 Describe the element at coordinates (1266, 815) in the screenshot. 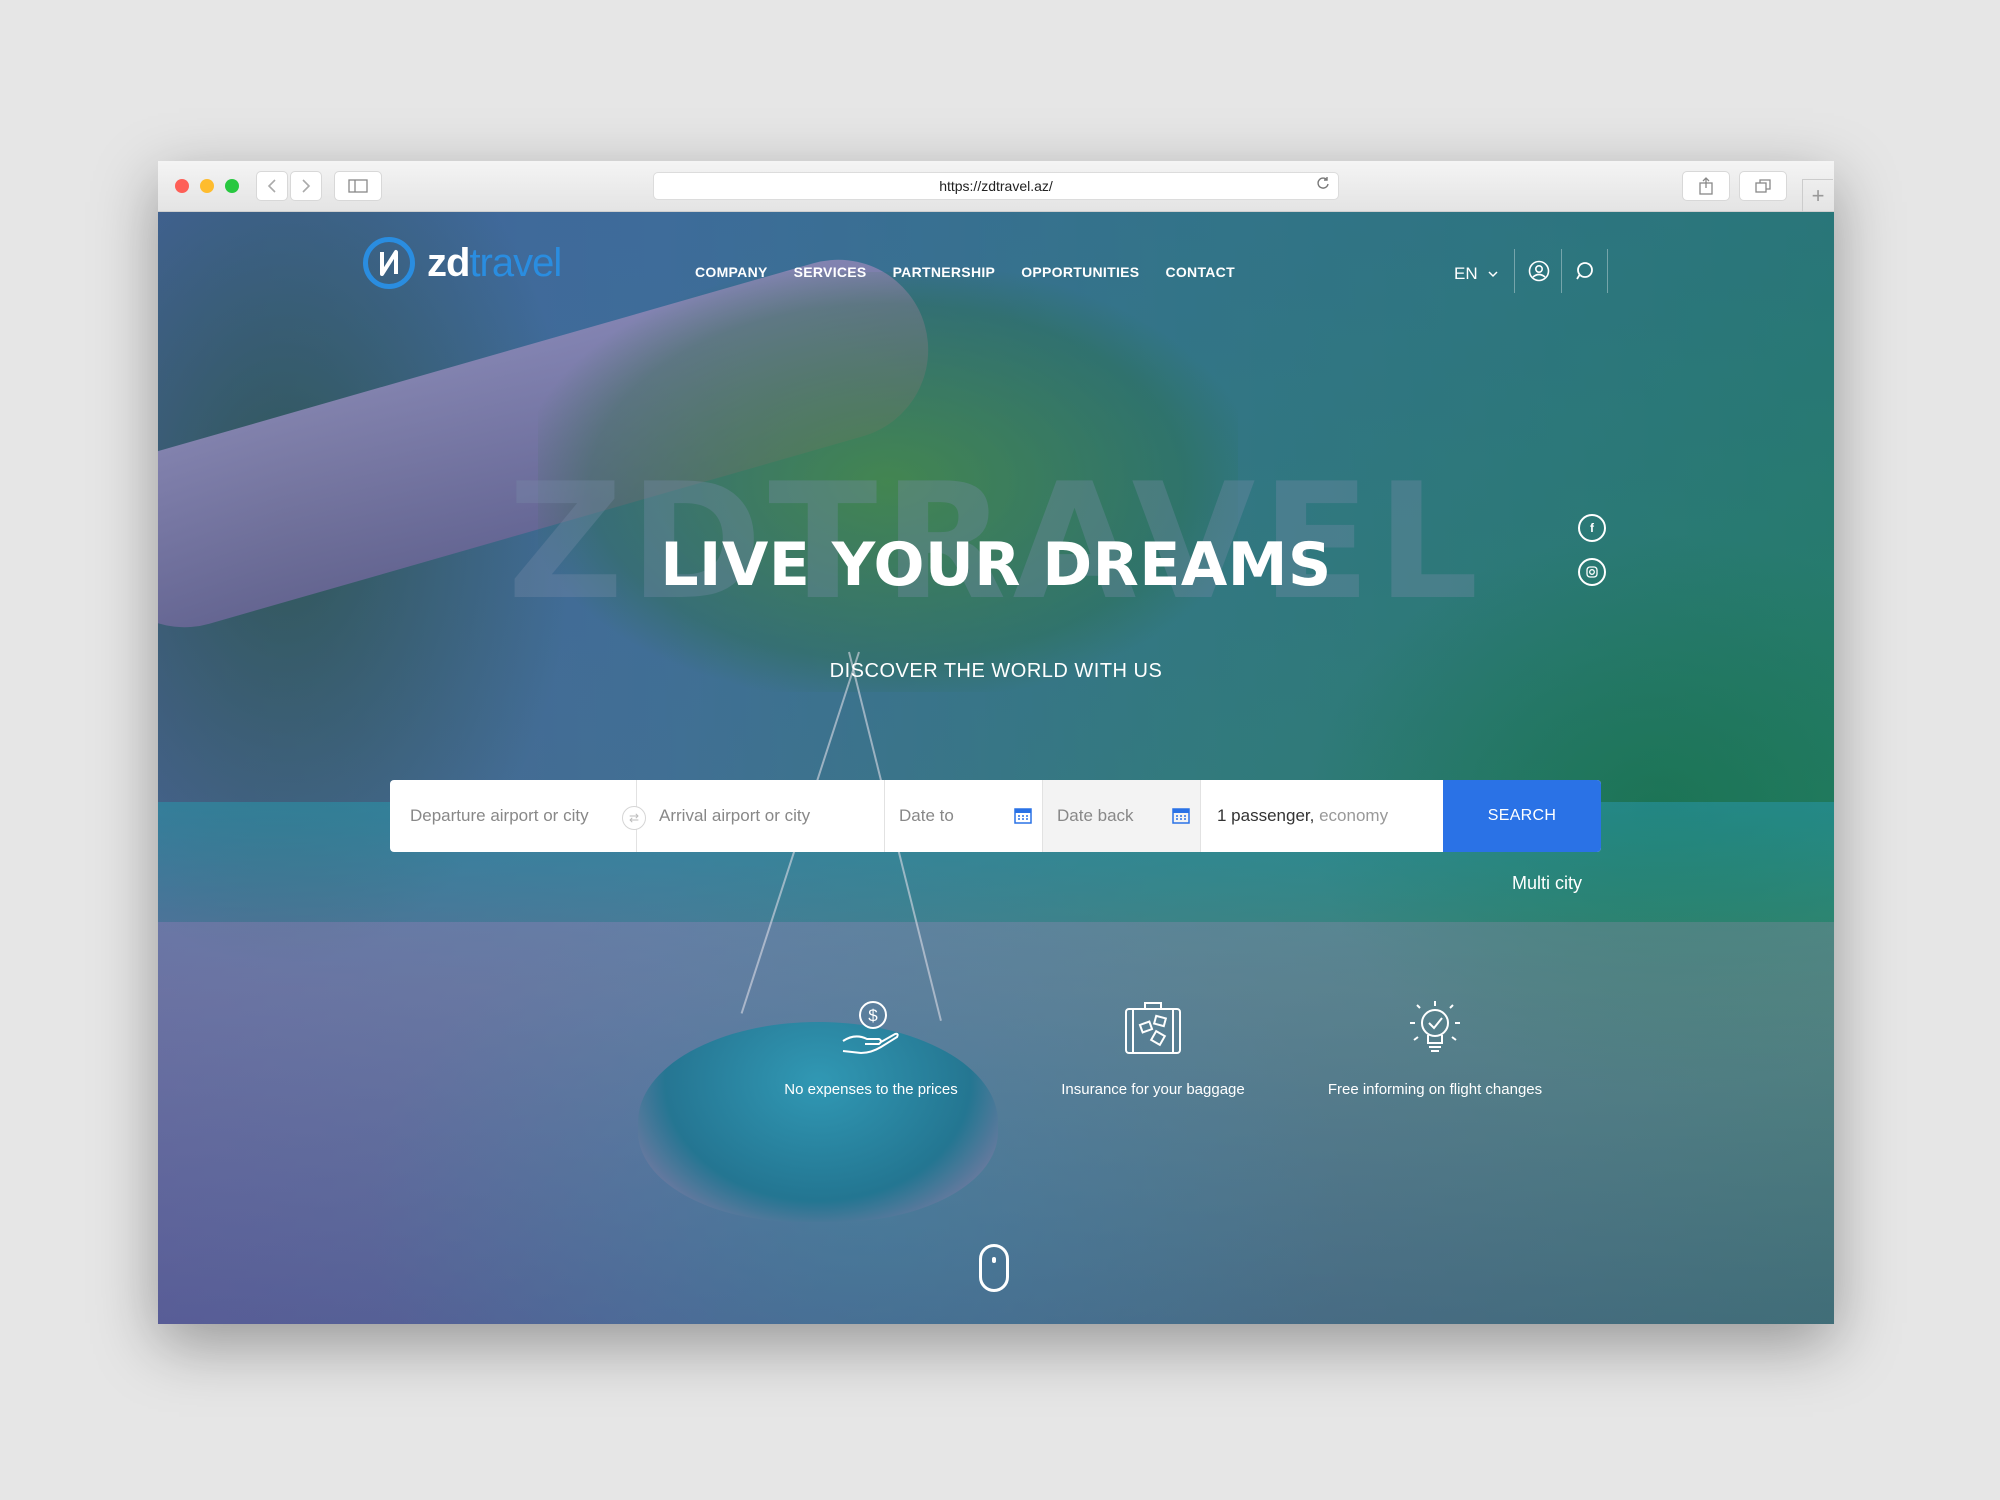

I see `passenger-count: 1 passenger,` at that location.